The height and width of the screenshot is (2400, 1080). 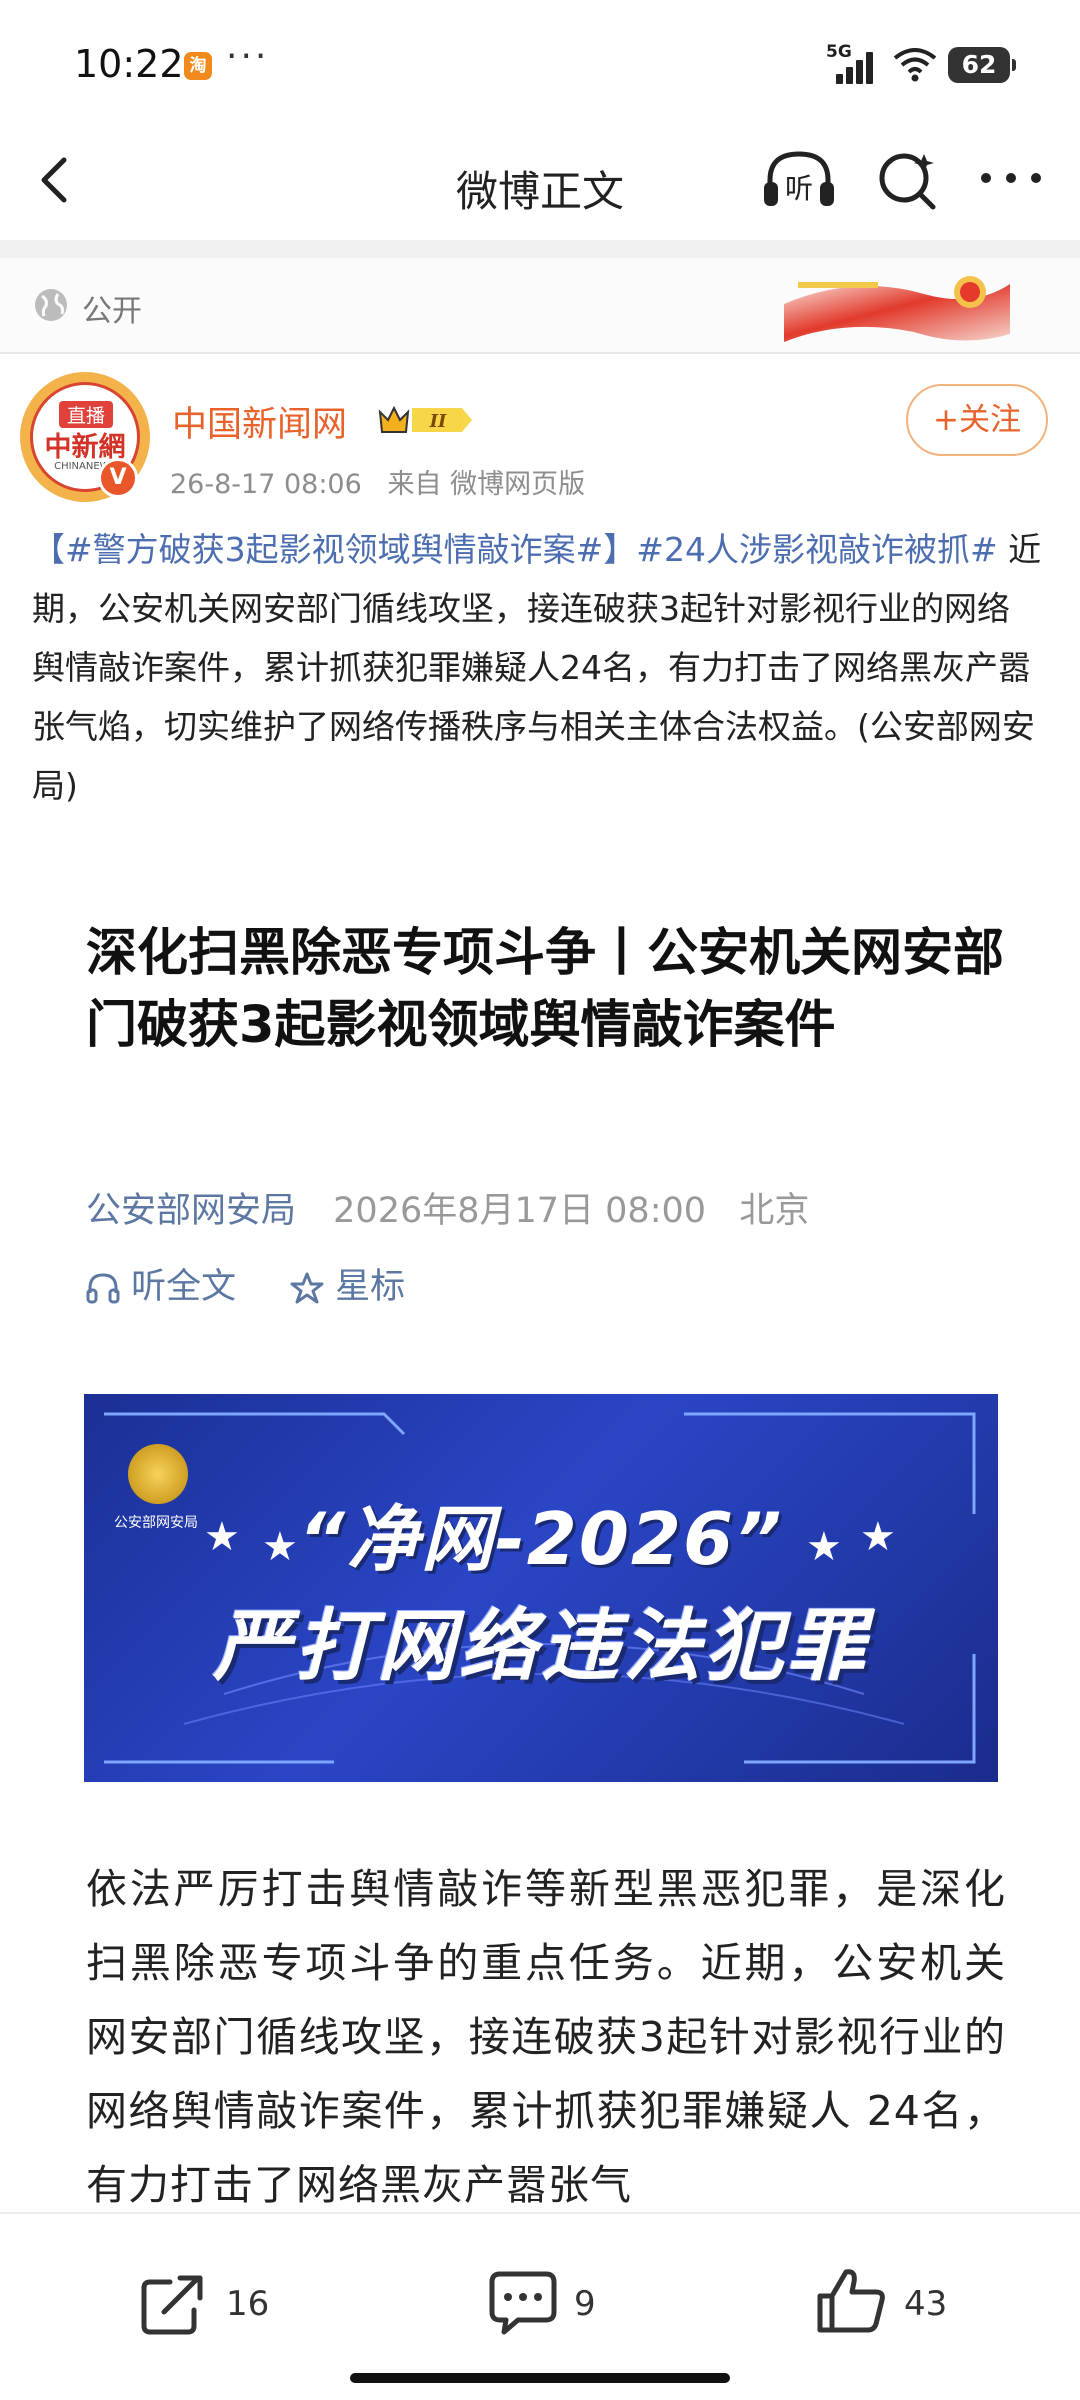 What do you see at coordinates (896, 2301) in the screenshot?
I see `like-button: 43` at bounding box center [896, 2301].